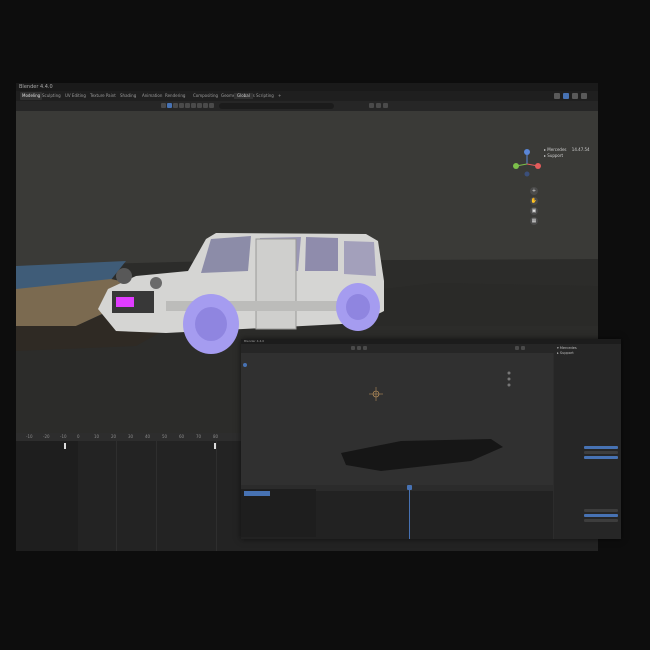 Image resolution: width=650 pixels, height=650 pixels. What do you see at coordinates (397, 512) in the screenshot?
I see `secondary-timeline` at bounding box center [397, 512].